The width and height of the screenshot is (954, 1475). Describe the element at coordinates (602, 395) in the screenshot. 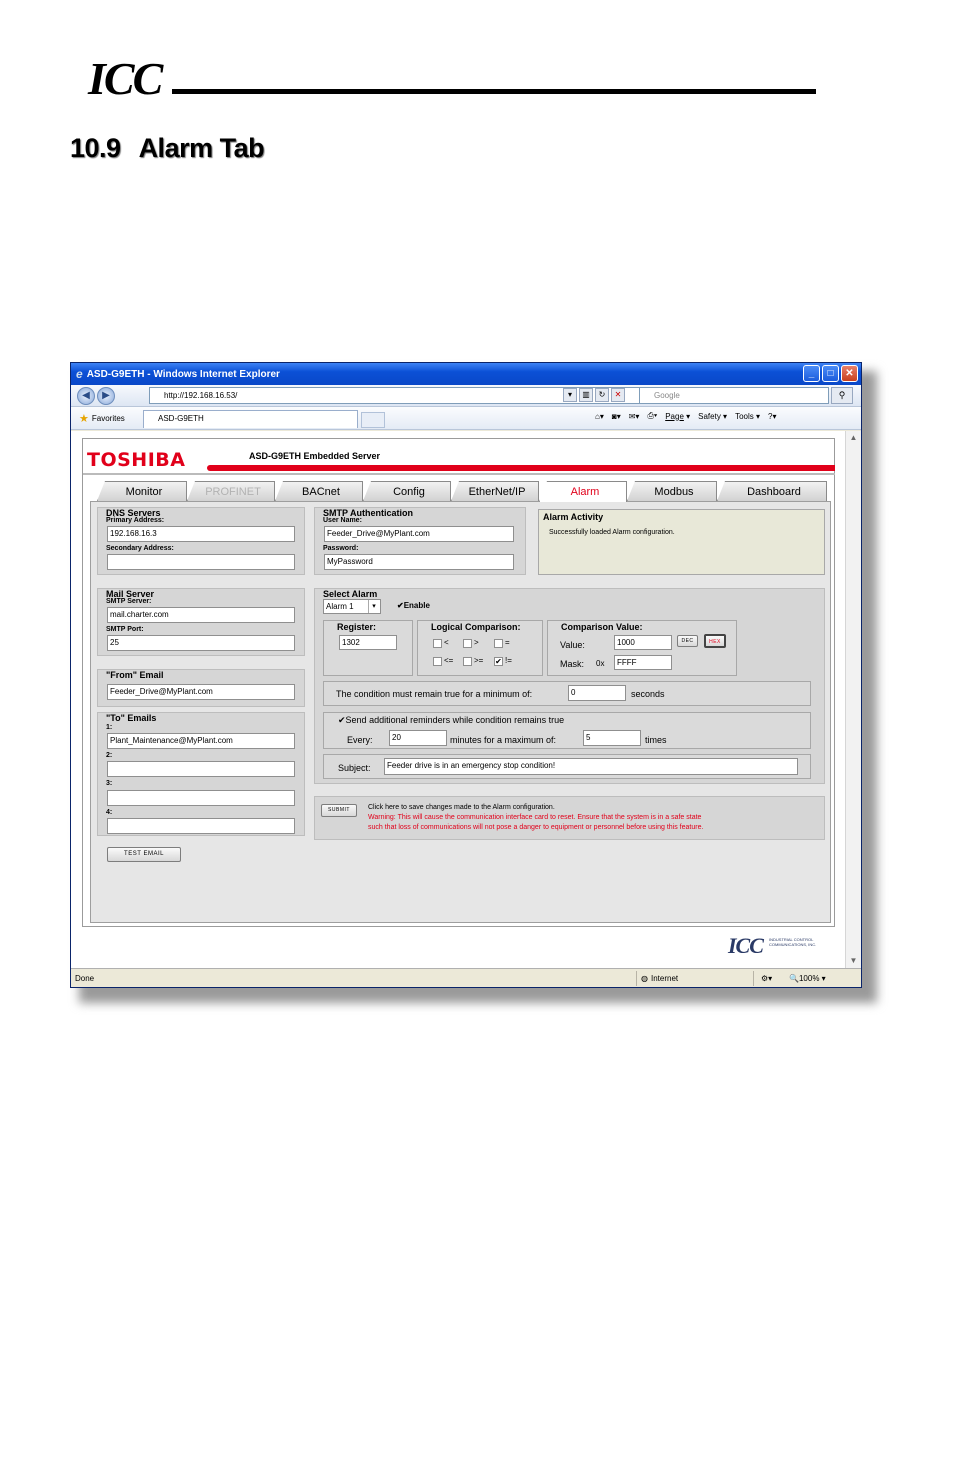

I see `refresh-icon: ↻` at that location.